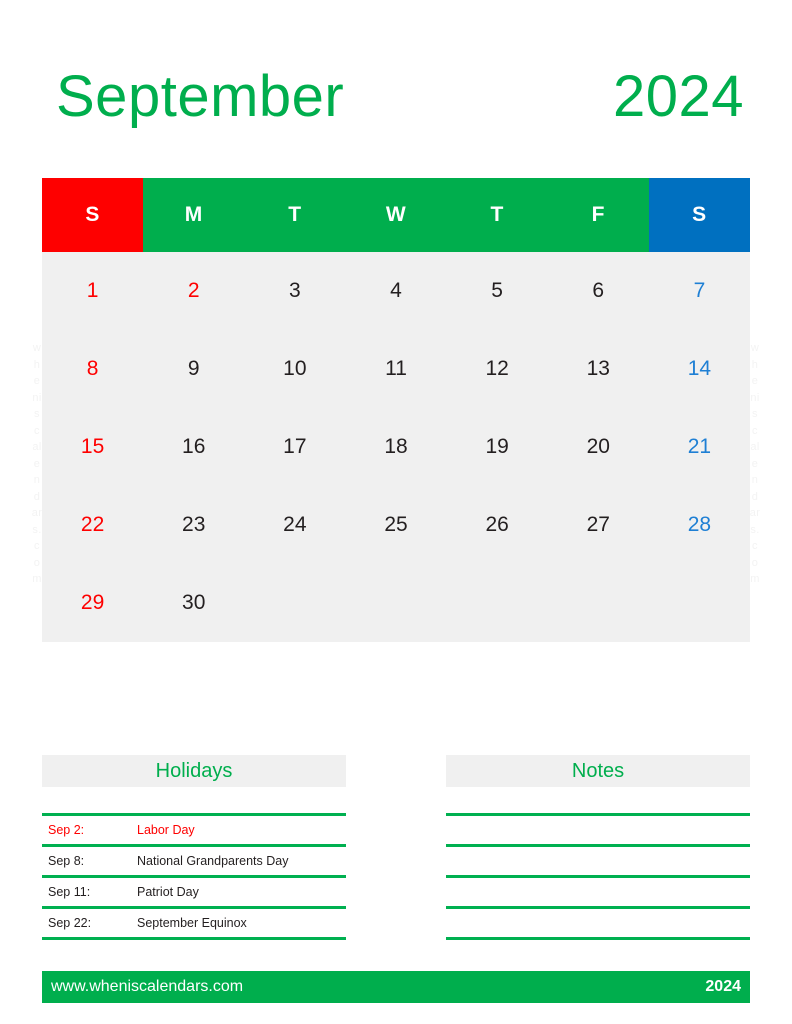 The width and height of the screenshot is (792, 1024). Describe the element at coordinates (294, 369) in the screenshot. I see `calendar-day-cell: 10` at that location.